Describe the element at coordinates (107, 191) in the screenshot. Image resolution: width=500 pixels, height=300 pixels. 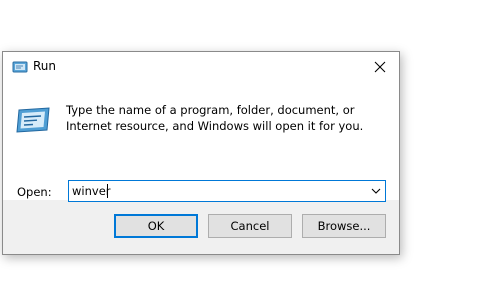
I see `text-caret` at that location.